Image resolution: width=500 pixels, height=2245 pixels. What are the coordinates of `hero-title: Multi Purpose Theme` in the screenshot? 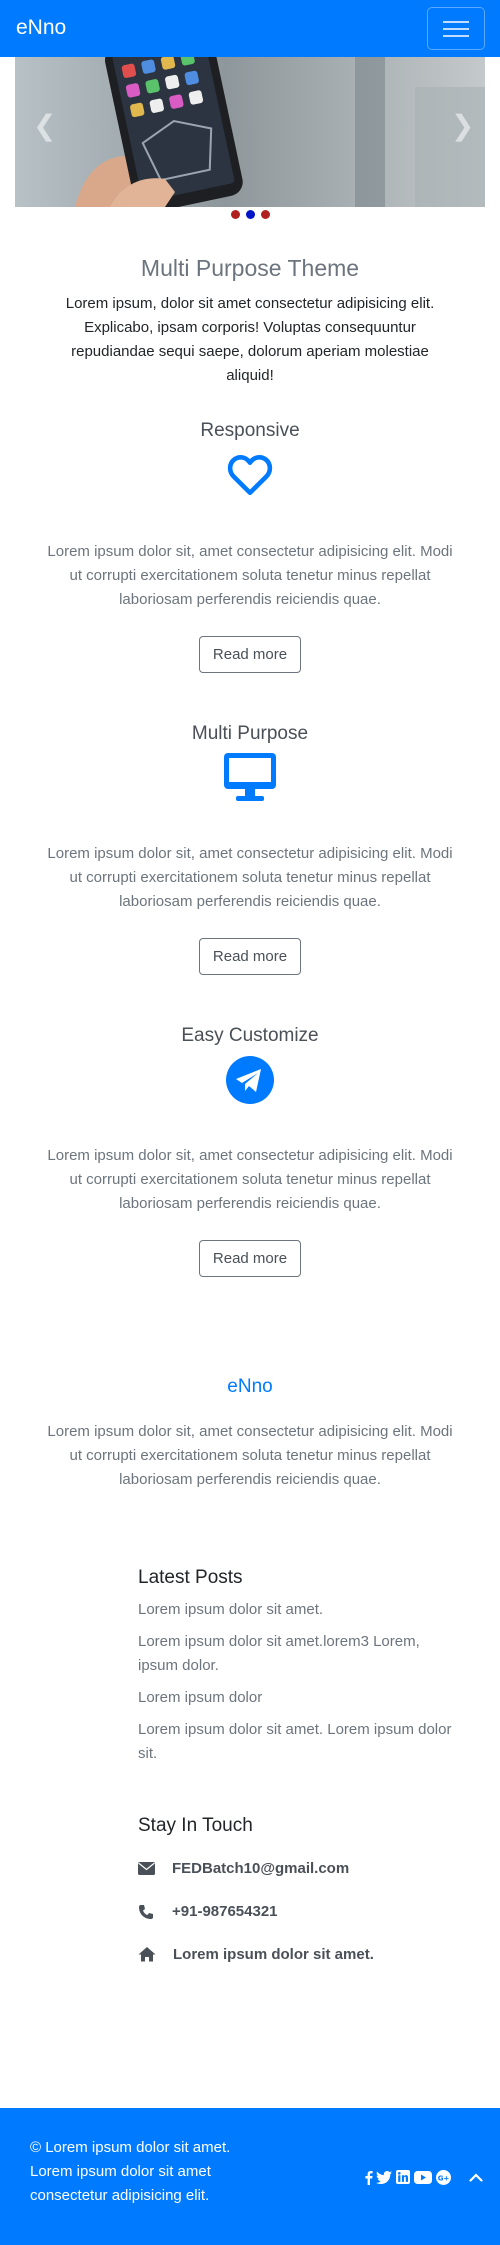 It's located at (250, 268).